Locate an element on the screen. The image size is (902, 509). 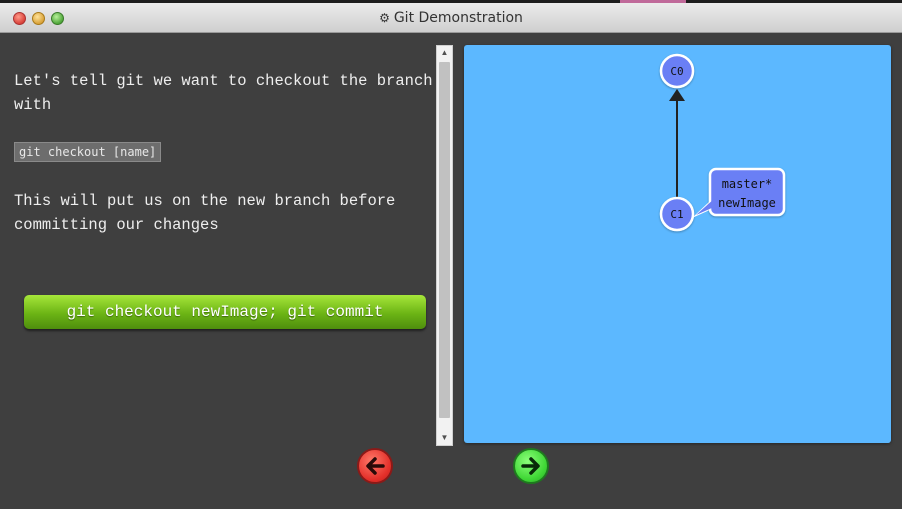
next-step-button is located at coordinates (531, 466).